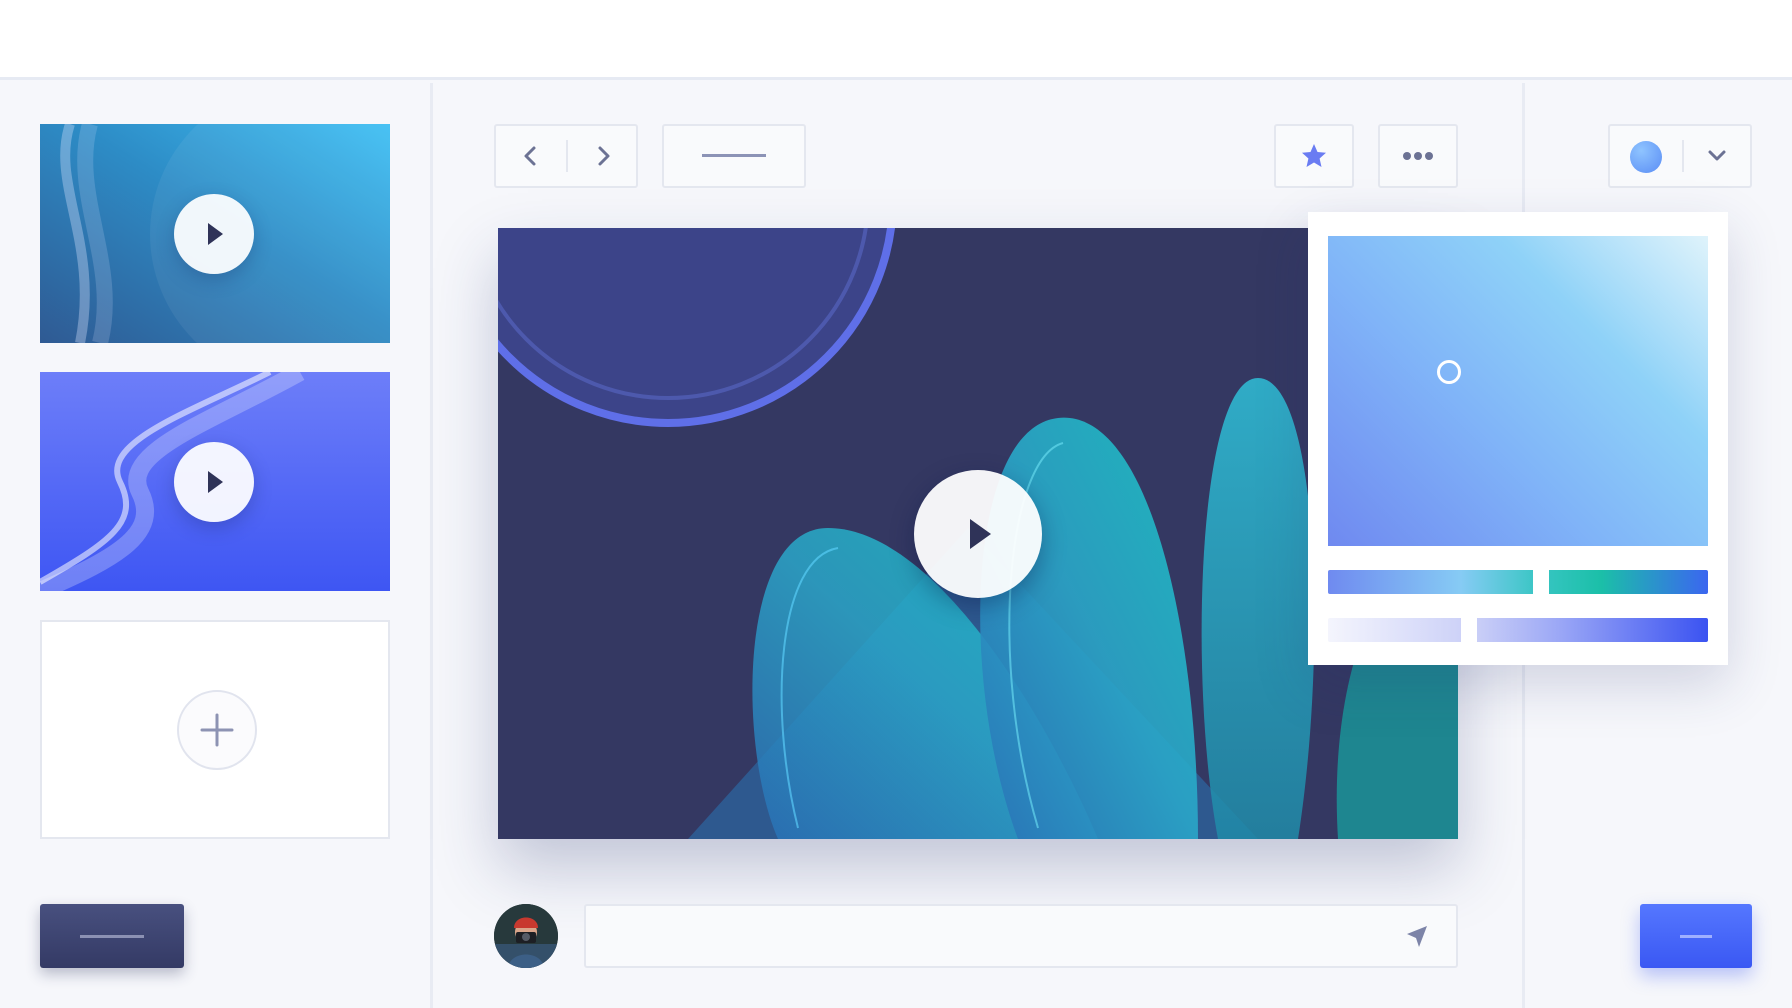 The image size is (1792, 1008). What do you see at coordinates (1540, 582) in the screenshot?
I see `hue-slider-thumb` at bounding box center [1540, 582].